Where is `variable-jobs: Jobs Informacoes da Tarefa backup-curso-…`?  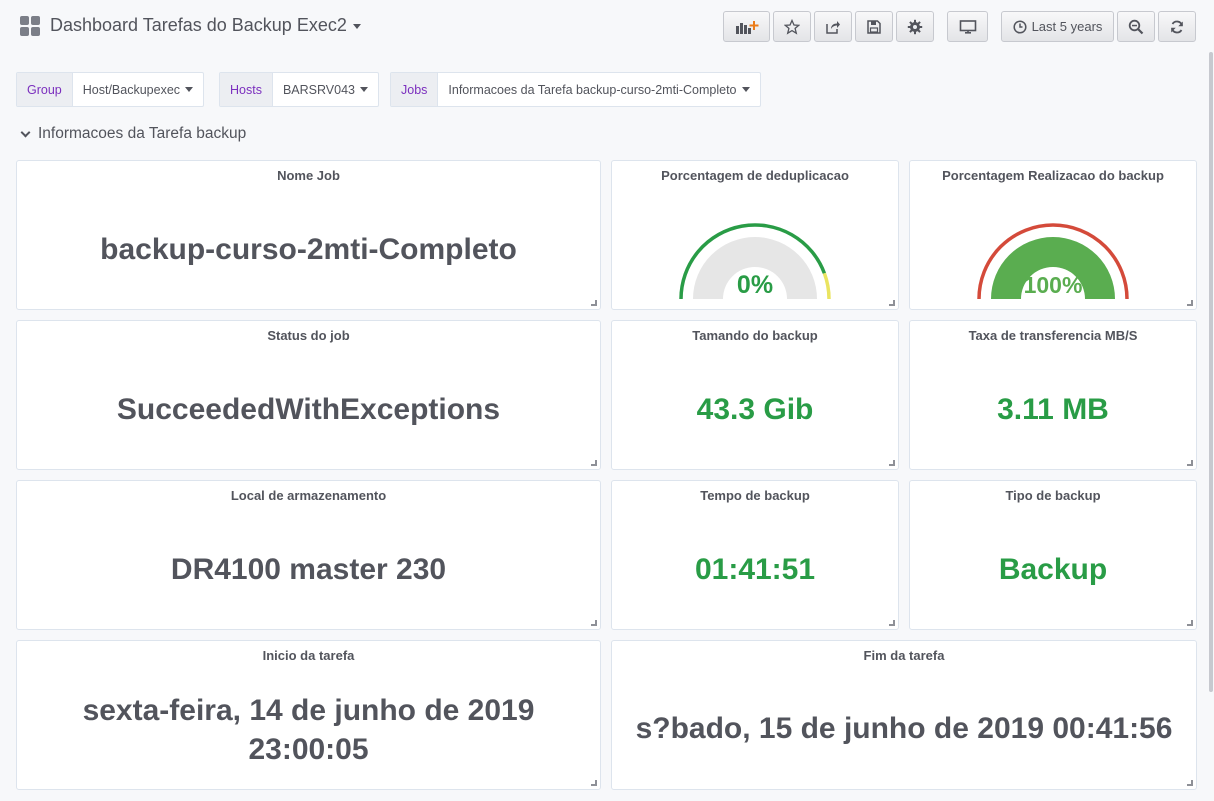 variable-jobs: Jobs Informacoes da Tarefa backup-curso-… is located at coordinates (575, 89).